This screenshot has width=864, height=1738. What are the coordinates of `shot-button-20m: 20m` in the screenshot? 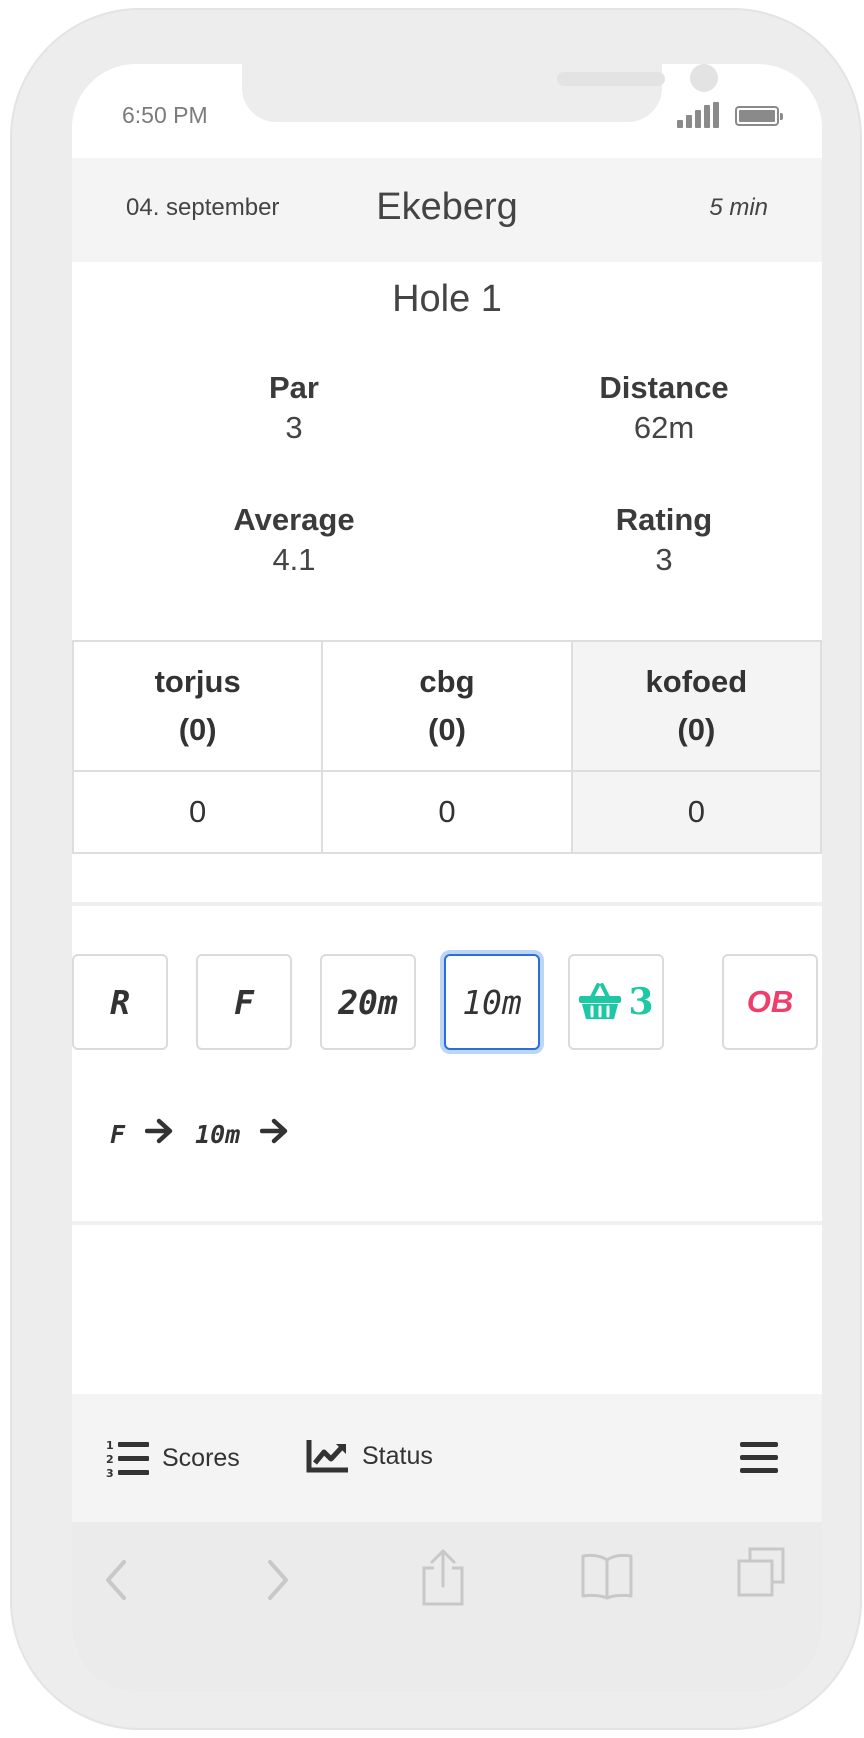 It's located at (368, 1002).